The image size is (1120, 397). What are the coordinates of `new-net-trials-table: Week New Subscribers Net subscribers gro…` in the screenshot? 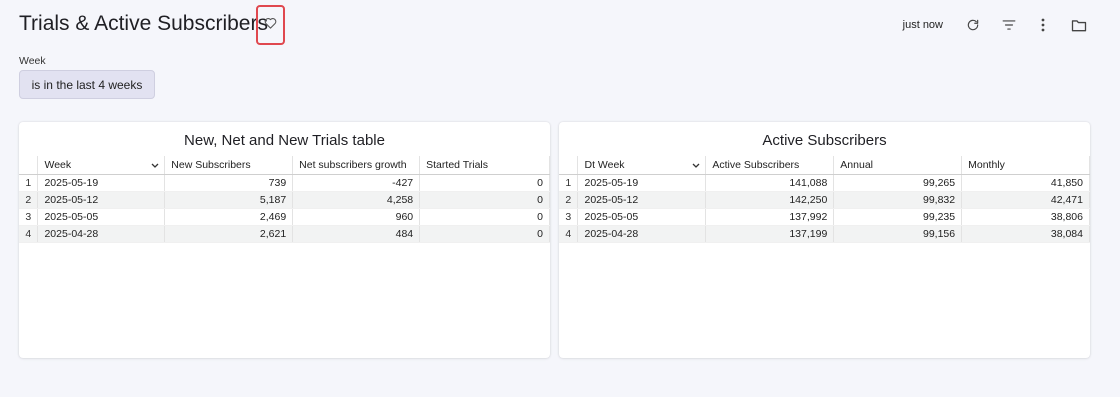 It's located at (284, 199).